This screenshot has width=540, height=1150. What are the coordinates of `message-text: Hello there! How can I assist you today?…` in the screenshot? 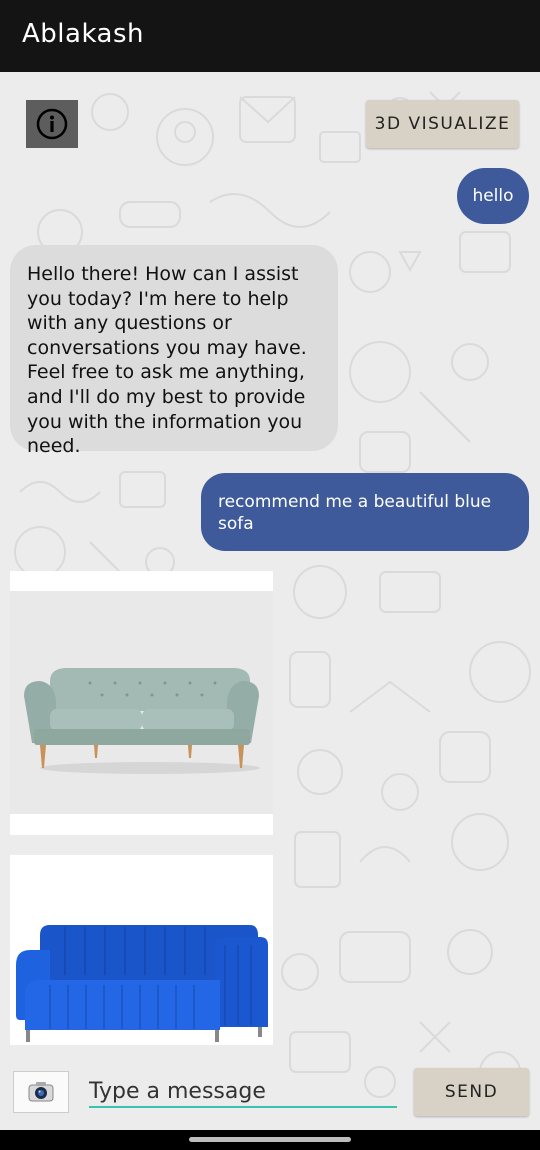 It's located at (167, 360).